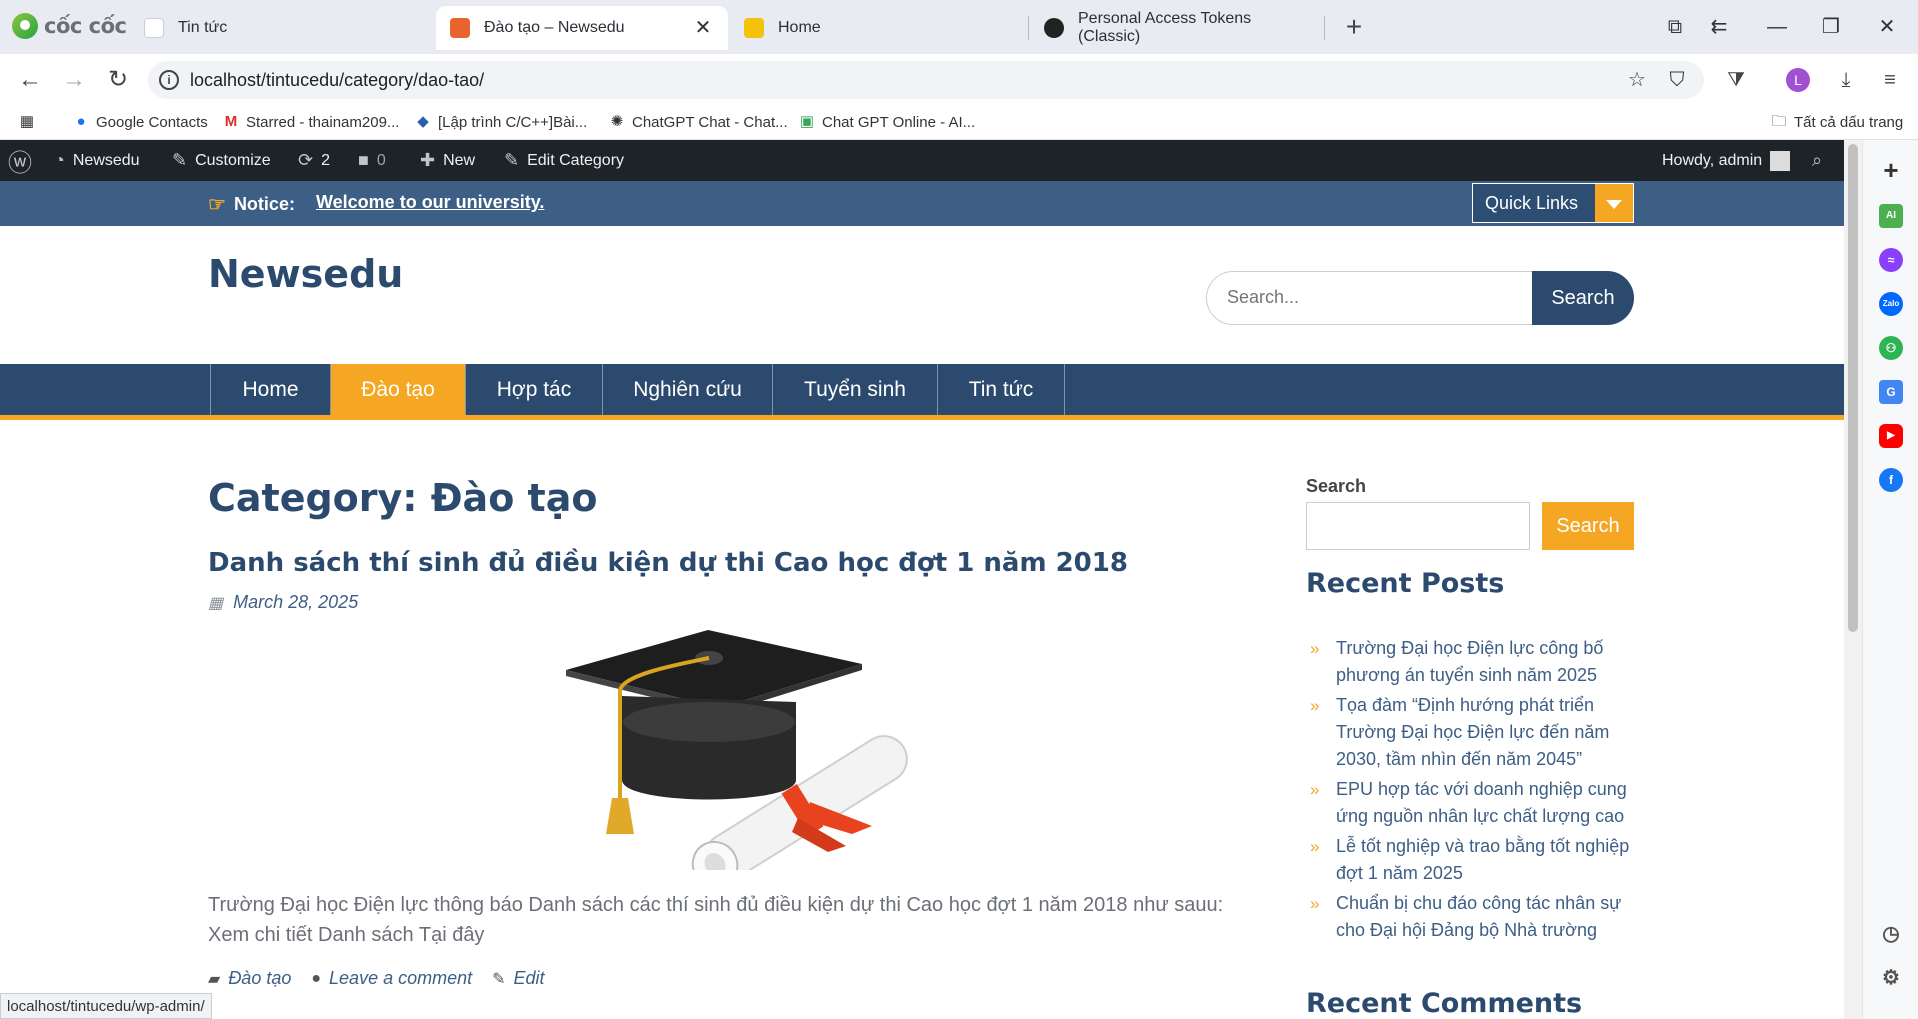 This screenshot has height=1019, width=1918. Describe the element at coordinates (428, 160) in the screenshot. I see `plus-icon: ✚` at that location.